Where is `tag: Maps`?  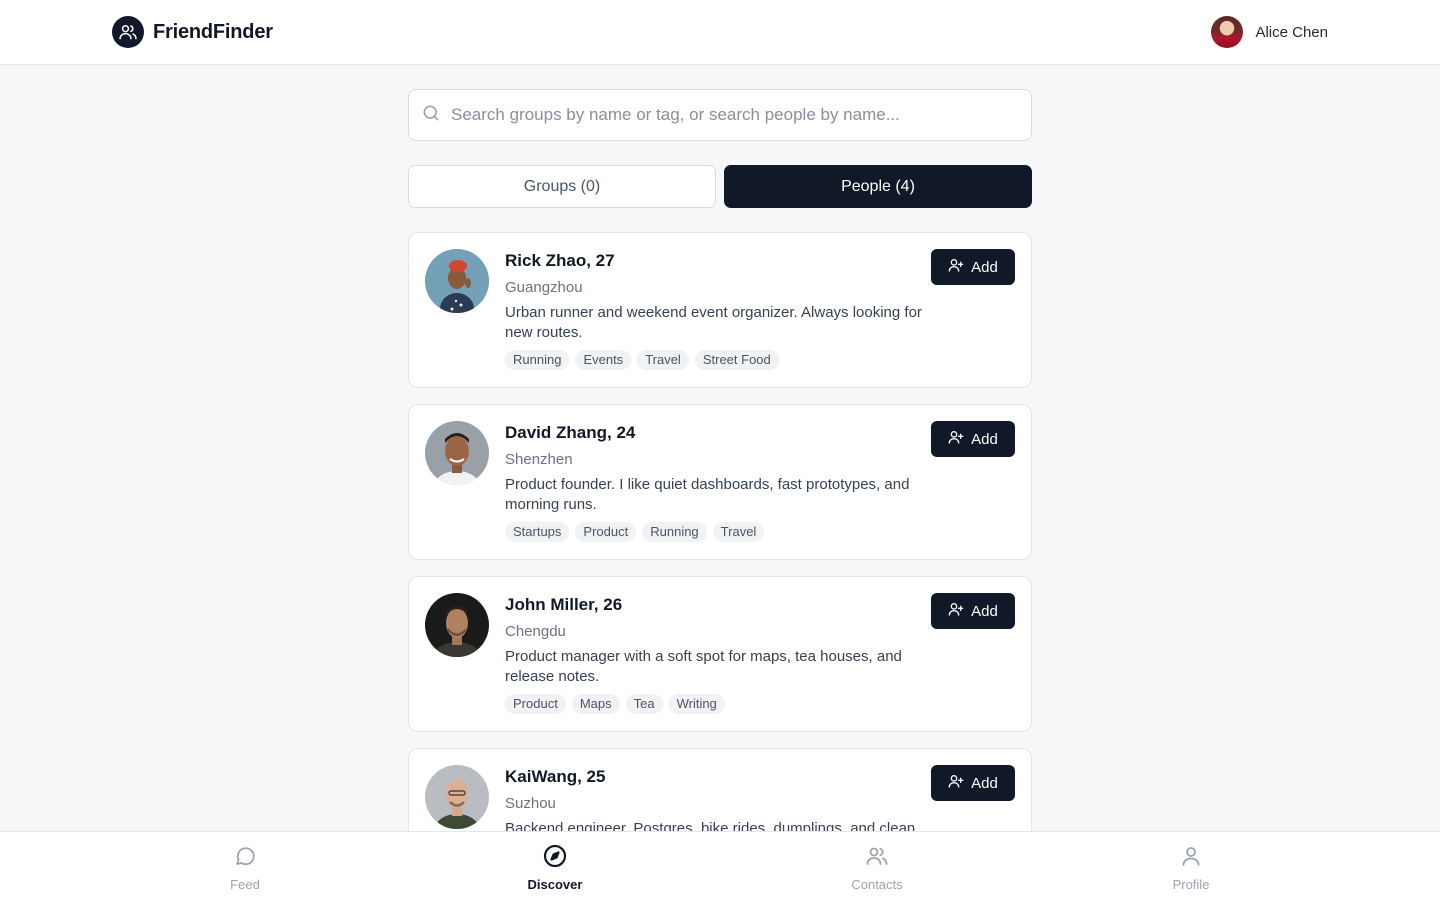 tag: Maps is located at coordinates (595, 704).